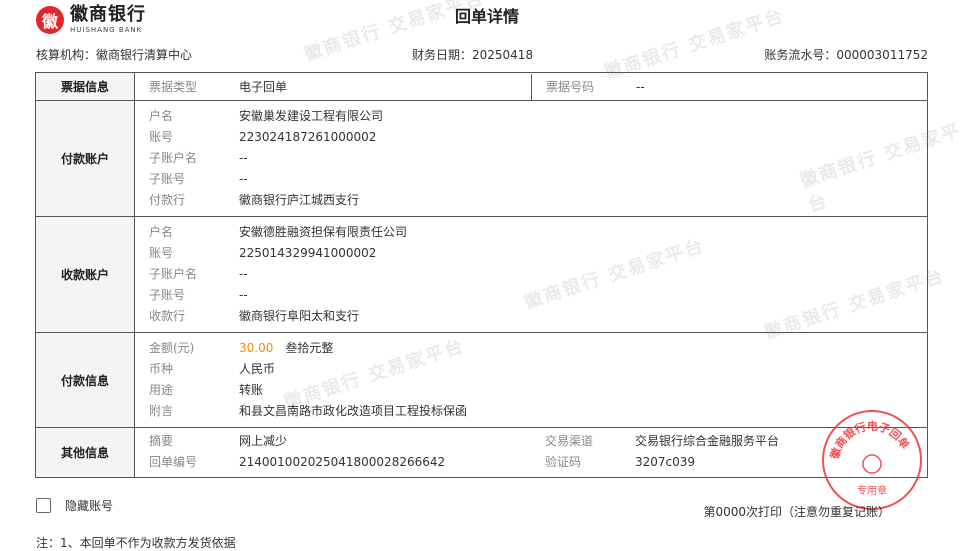 This screenshot has width=974, height=551. What do you see at coordinates (43, 505) in the screenshot?
I see `hide-account-checkbox` at bounding box center [43, 505].